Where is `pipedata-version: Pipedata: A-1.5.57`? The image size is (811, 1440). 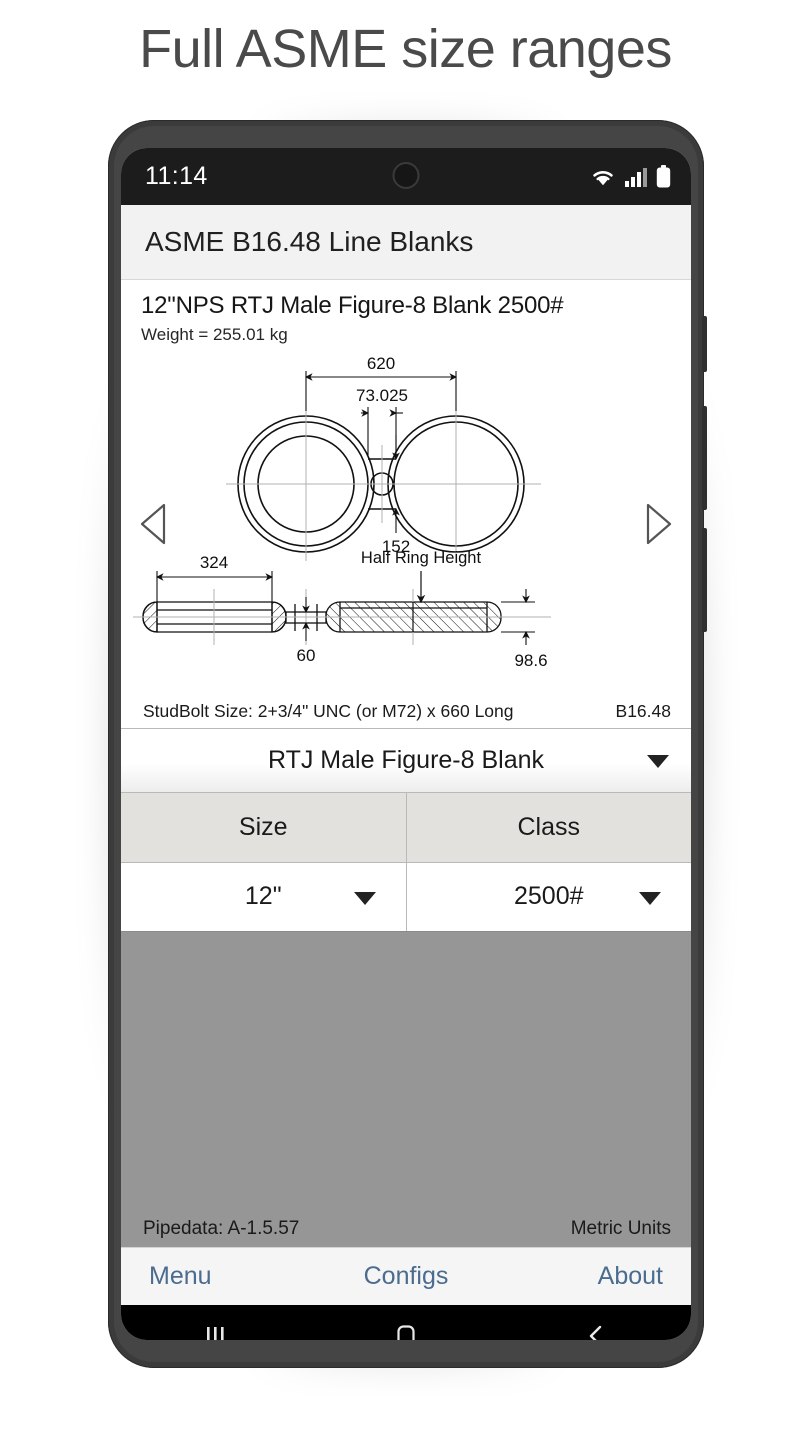
pipedata-version: Pipedata: A-1.5.57 is located at coordinates (221, 1228).